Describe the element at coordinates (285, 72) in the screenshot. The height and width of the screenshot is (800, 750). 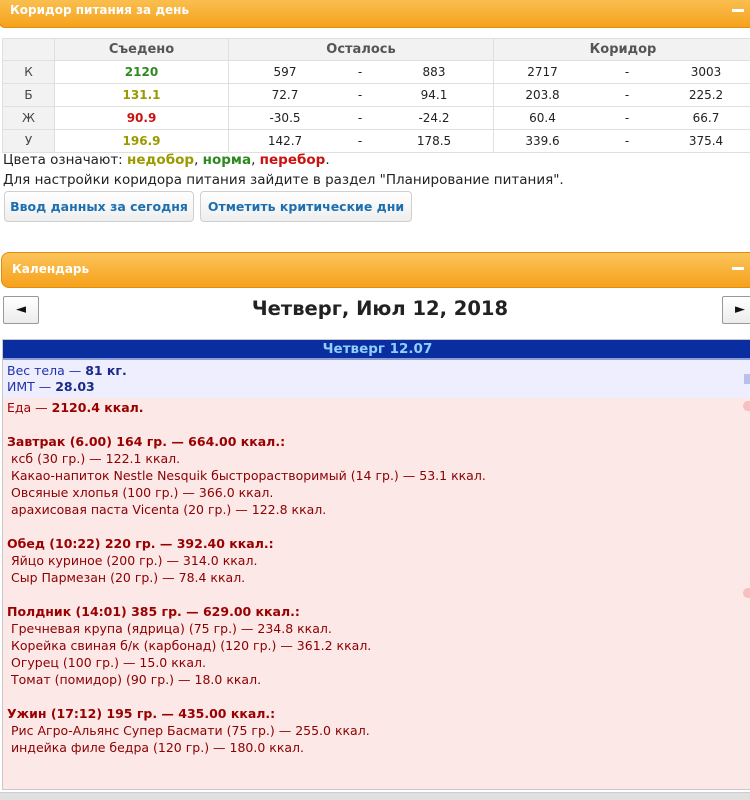
I see `left-min: 597` at that location.